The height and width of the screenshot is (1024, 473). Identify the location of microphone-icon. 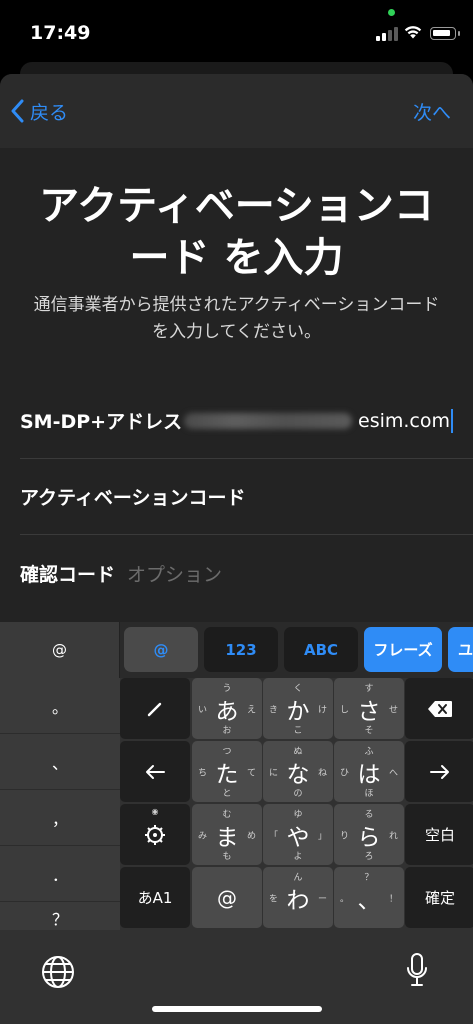
(417, 972).